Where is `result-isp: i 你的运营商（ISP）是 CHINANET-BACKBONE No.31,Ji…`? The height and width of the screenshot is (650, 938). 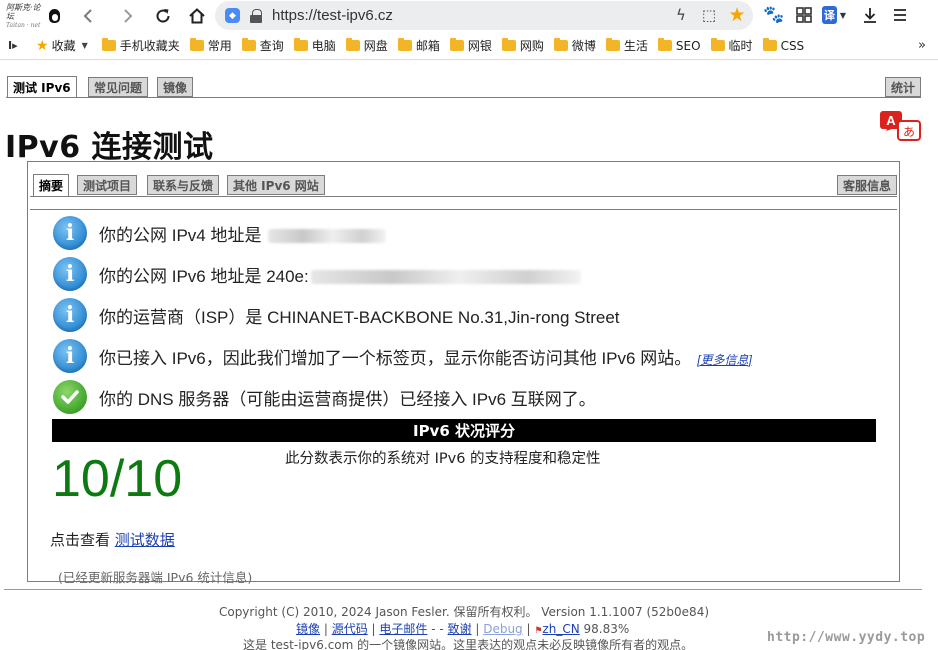
result-isp: i 你的运营商（ISP）是 CHINANET-BACKBONE No.31,Ji… is located at coordinates (336, 315).